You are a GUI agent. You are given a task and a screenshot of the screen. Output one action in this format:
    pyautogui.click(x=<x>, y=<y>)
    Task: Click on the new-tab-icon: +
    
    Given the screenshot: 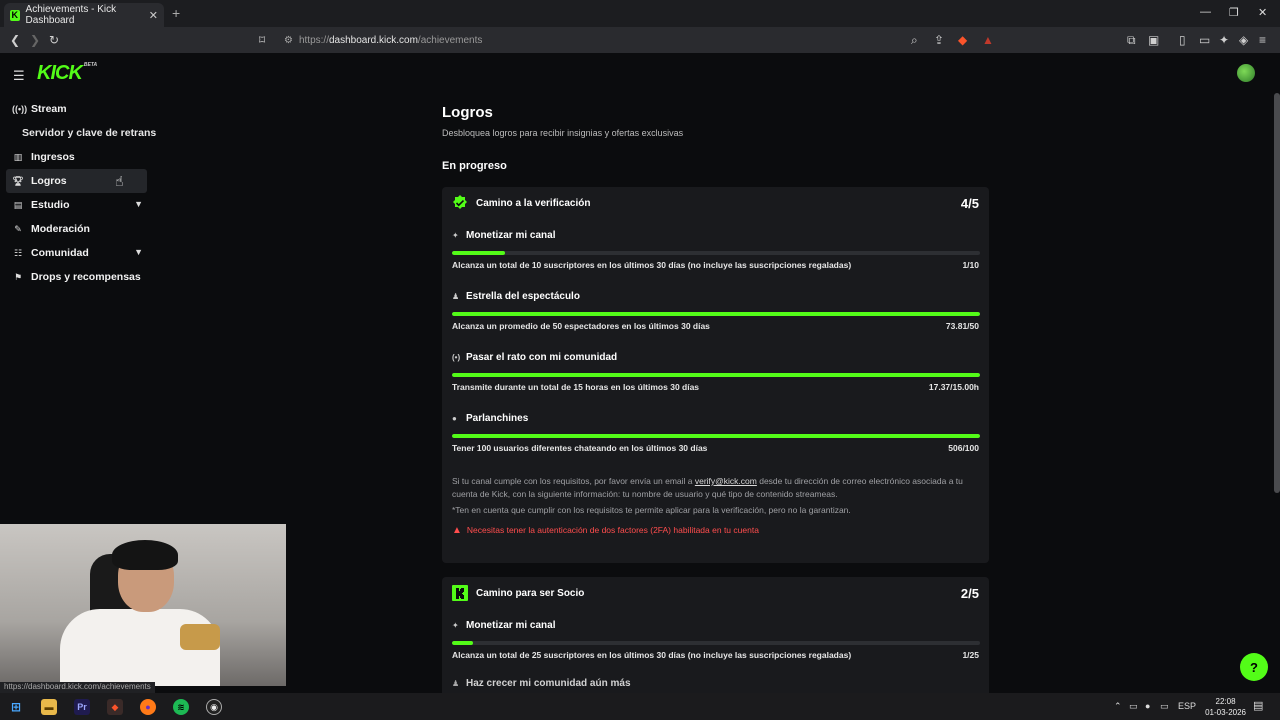 What is the action you would take?
    pyautogui.click(x=176, y=13)
    